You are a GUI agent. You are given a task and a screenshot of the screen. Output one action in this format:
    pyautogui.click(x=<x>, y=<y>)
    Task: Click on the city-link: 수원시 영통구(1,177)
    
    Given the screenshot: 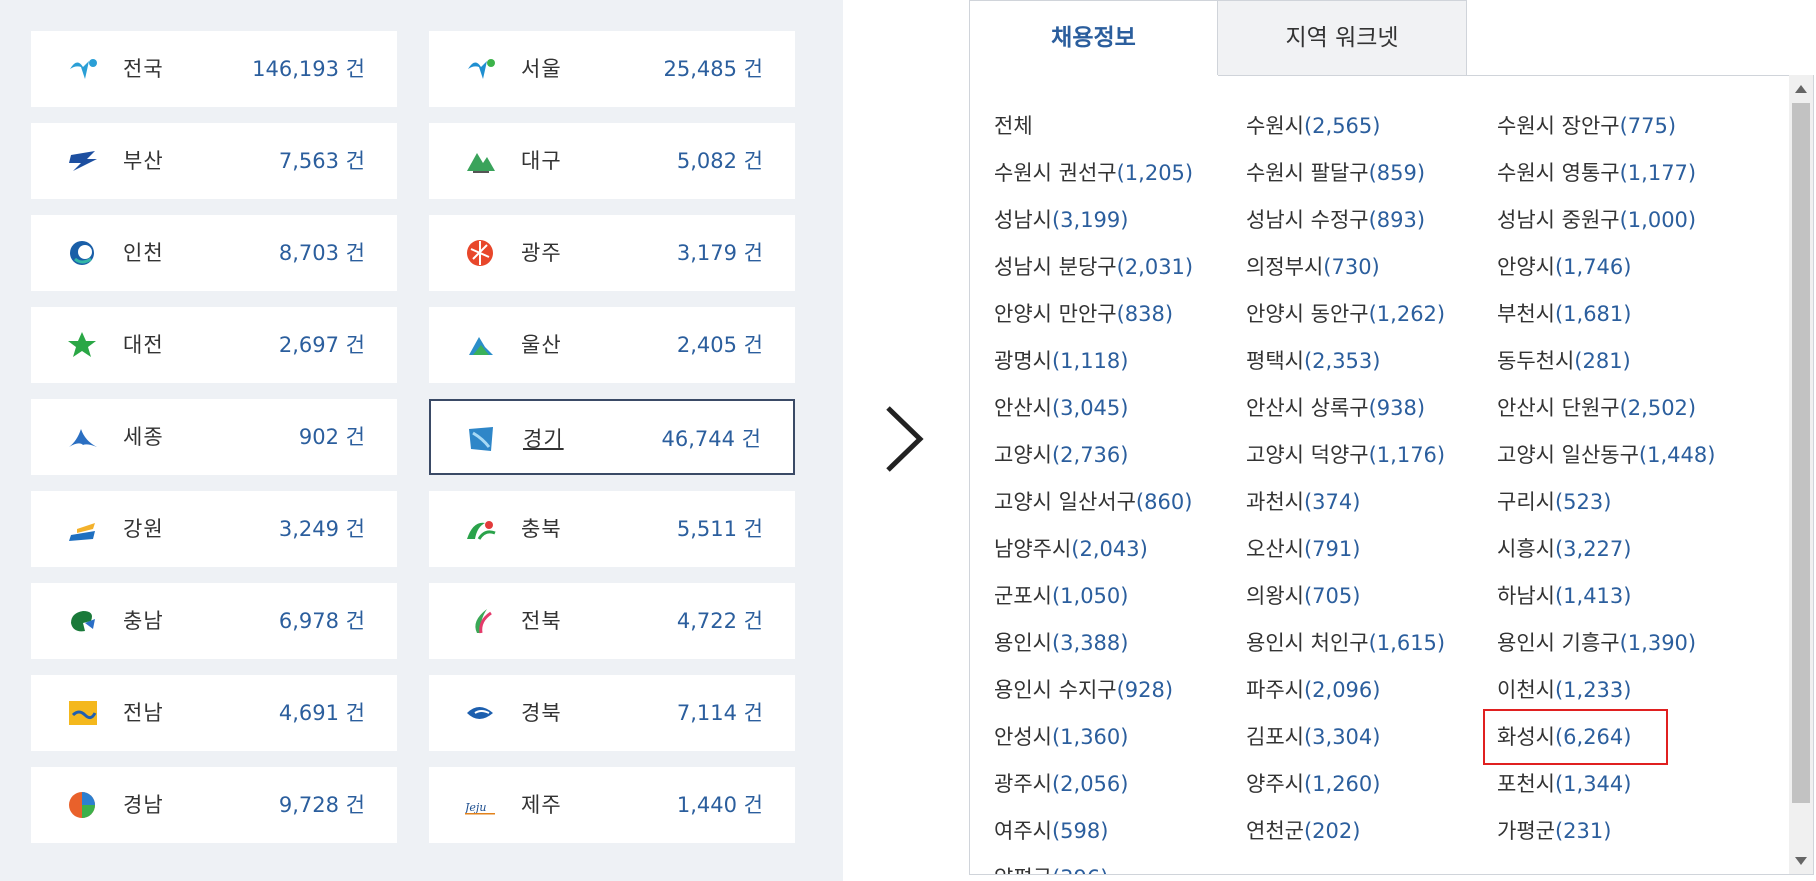 What is the action you would take?
    pyautogui.click(x=1596, y=172)
    